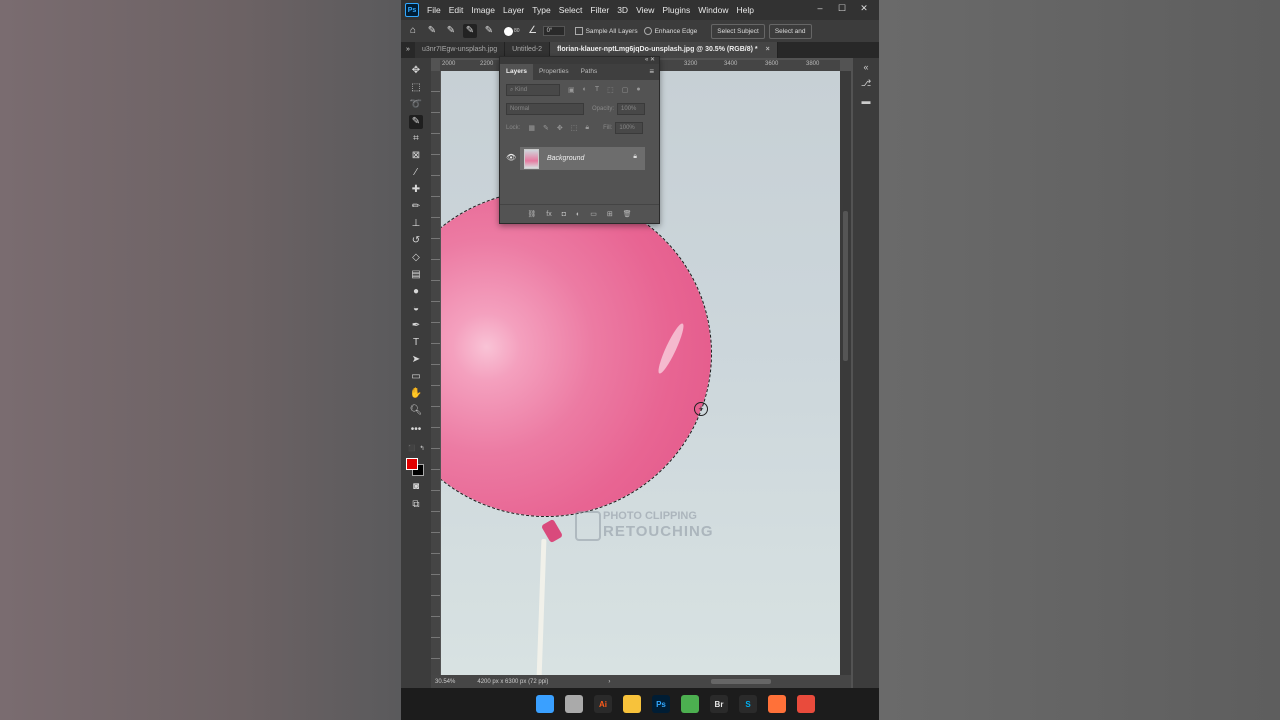 This screenshot has height=720, width=1280. Describe the element at coordinates (531, 128) in the screenshot. I see `lock-transparency-icon: ▦` at that location.